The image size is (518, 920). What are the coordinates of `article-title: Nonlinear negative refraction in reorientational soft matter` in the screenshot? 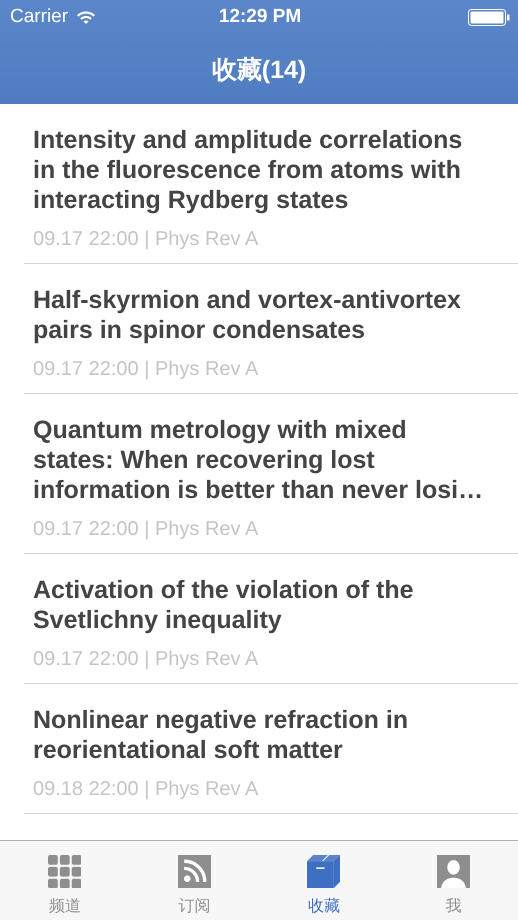 It's located at (261, 735).